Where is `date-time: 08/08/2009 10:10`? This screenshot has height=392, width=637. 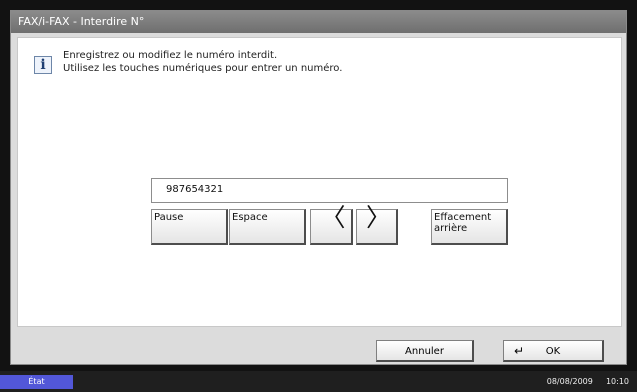 date-time: 08/08/2009 10:10 is located at coordinates (588, 382).